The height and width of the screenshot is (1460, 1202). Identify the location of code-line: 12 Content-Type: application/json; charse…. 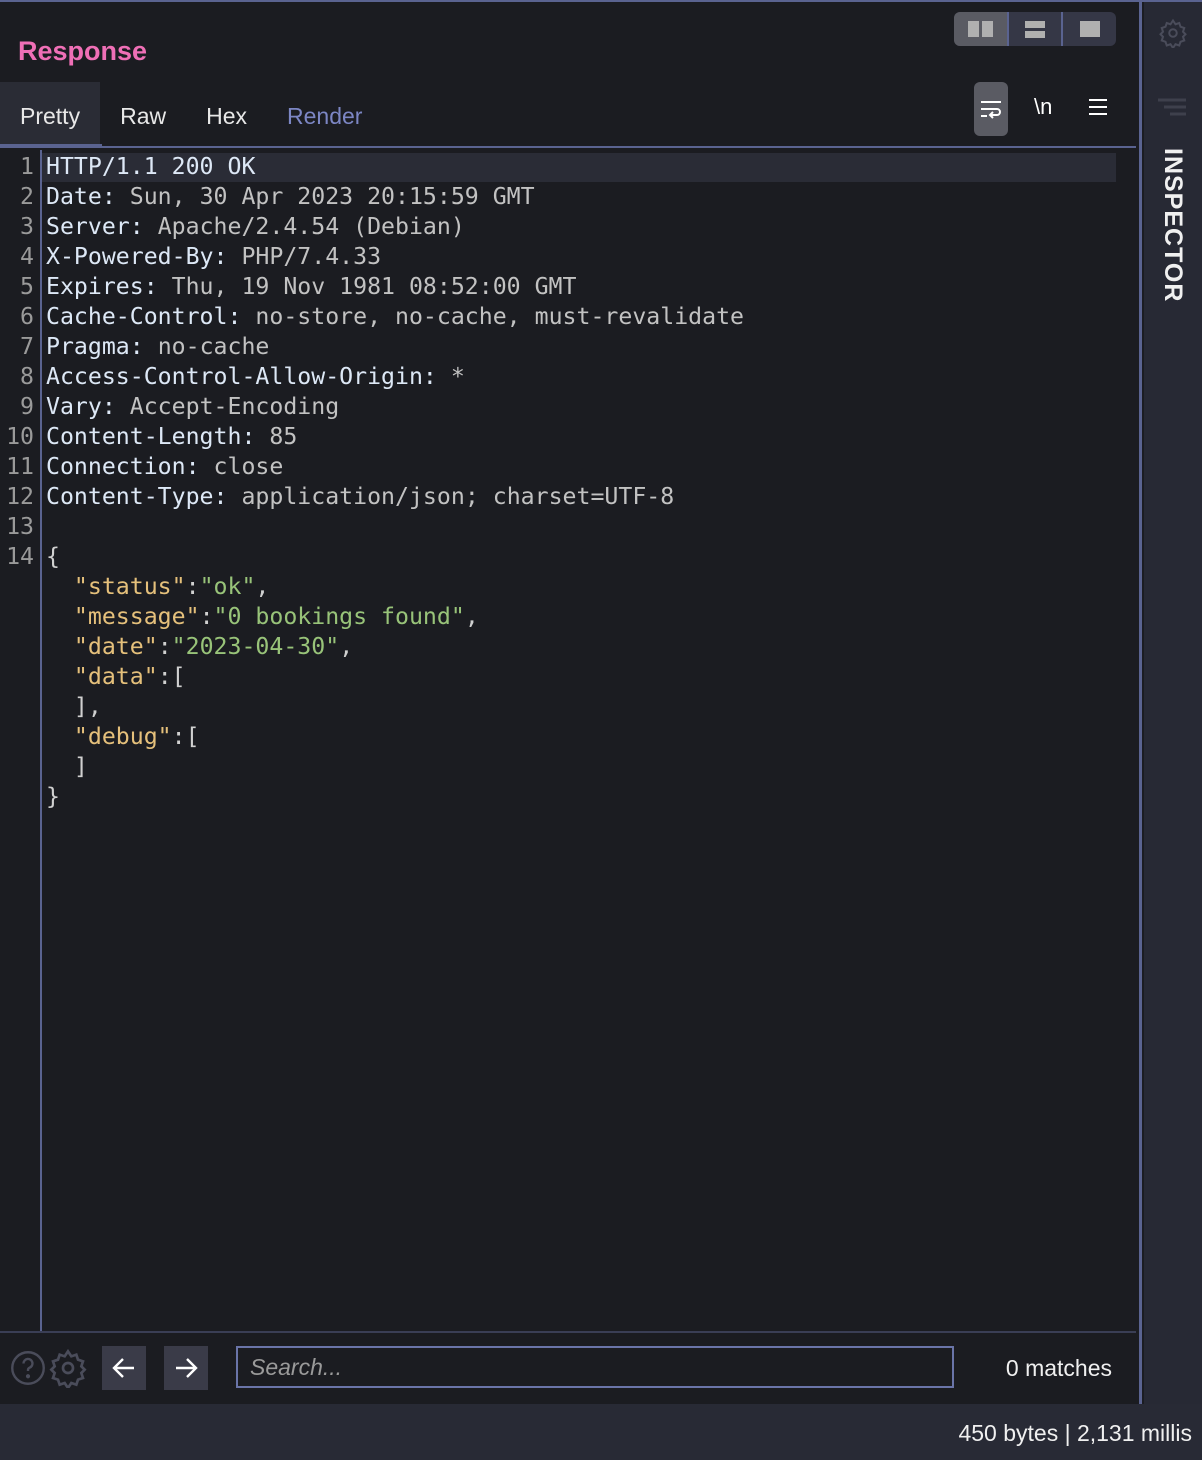
(372, 497).